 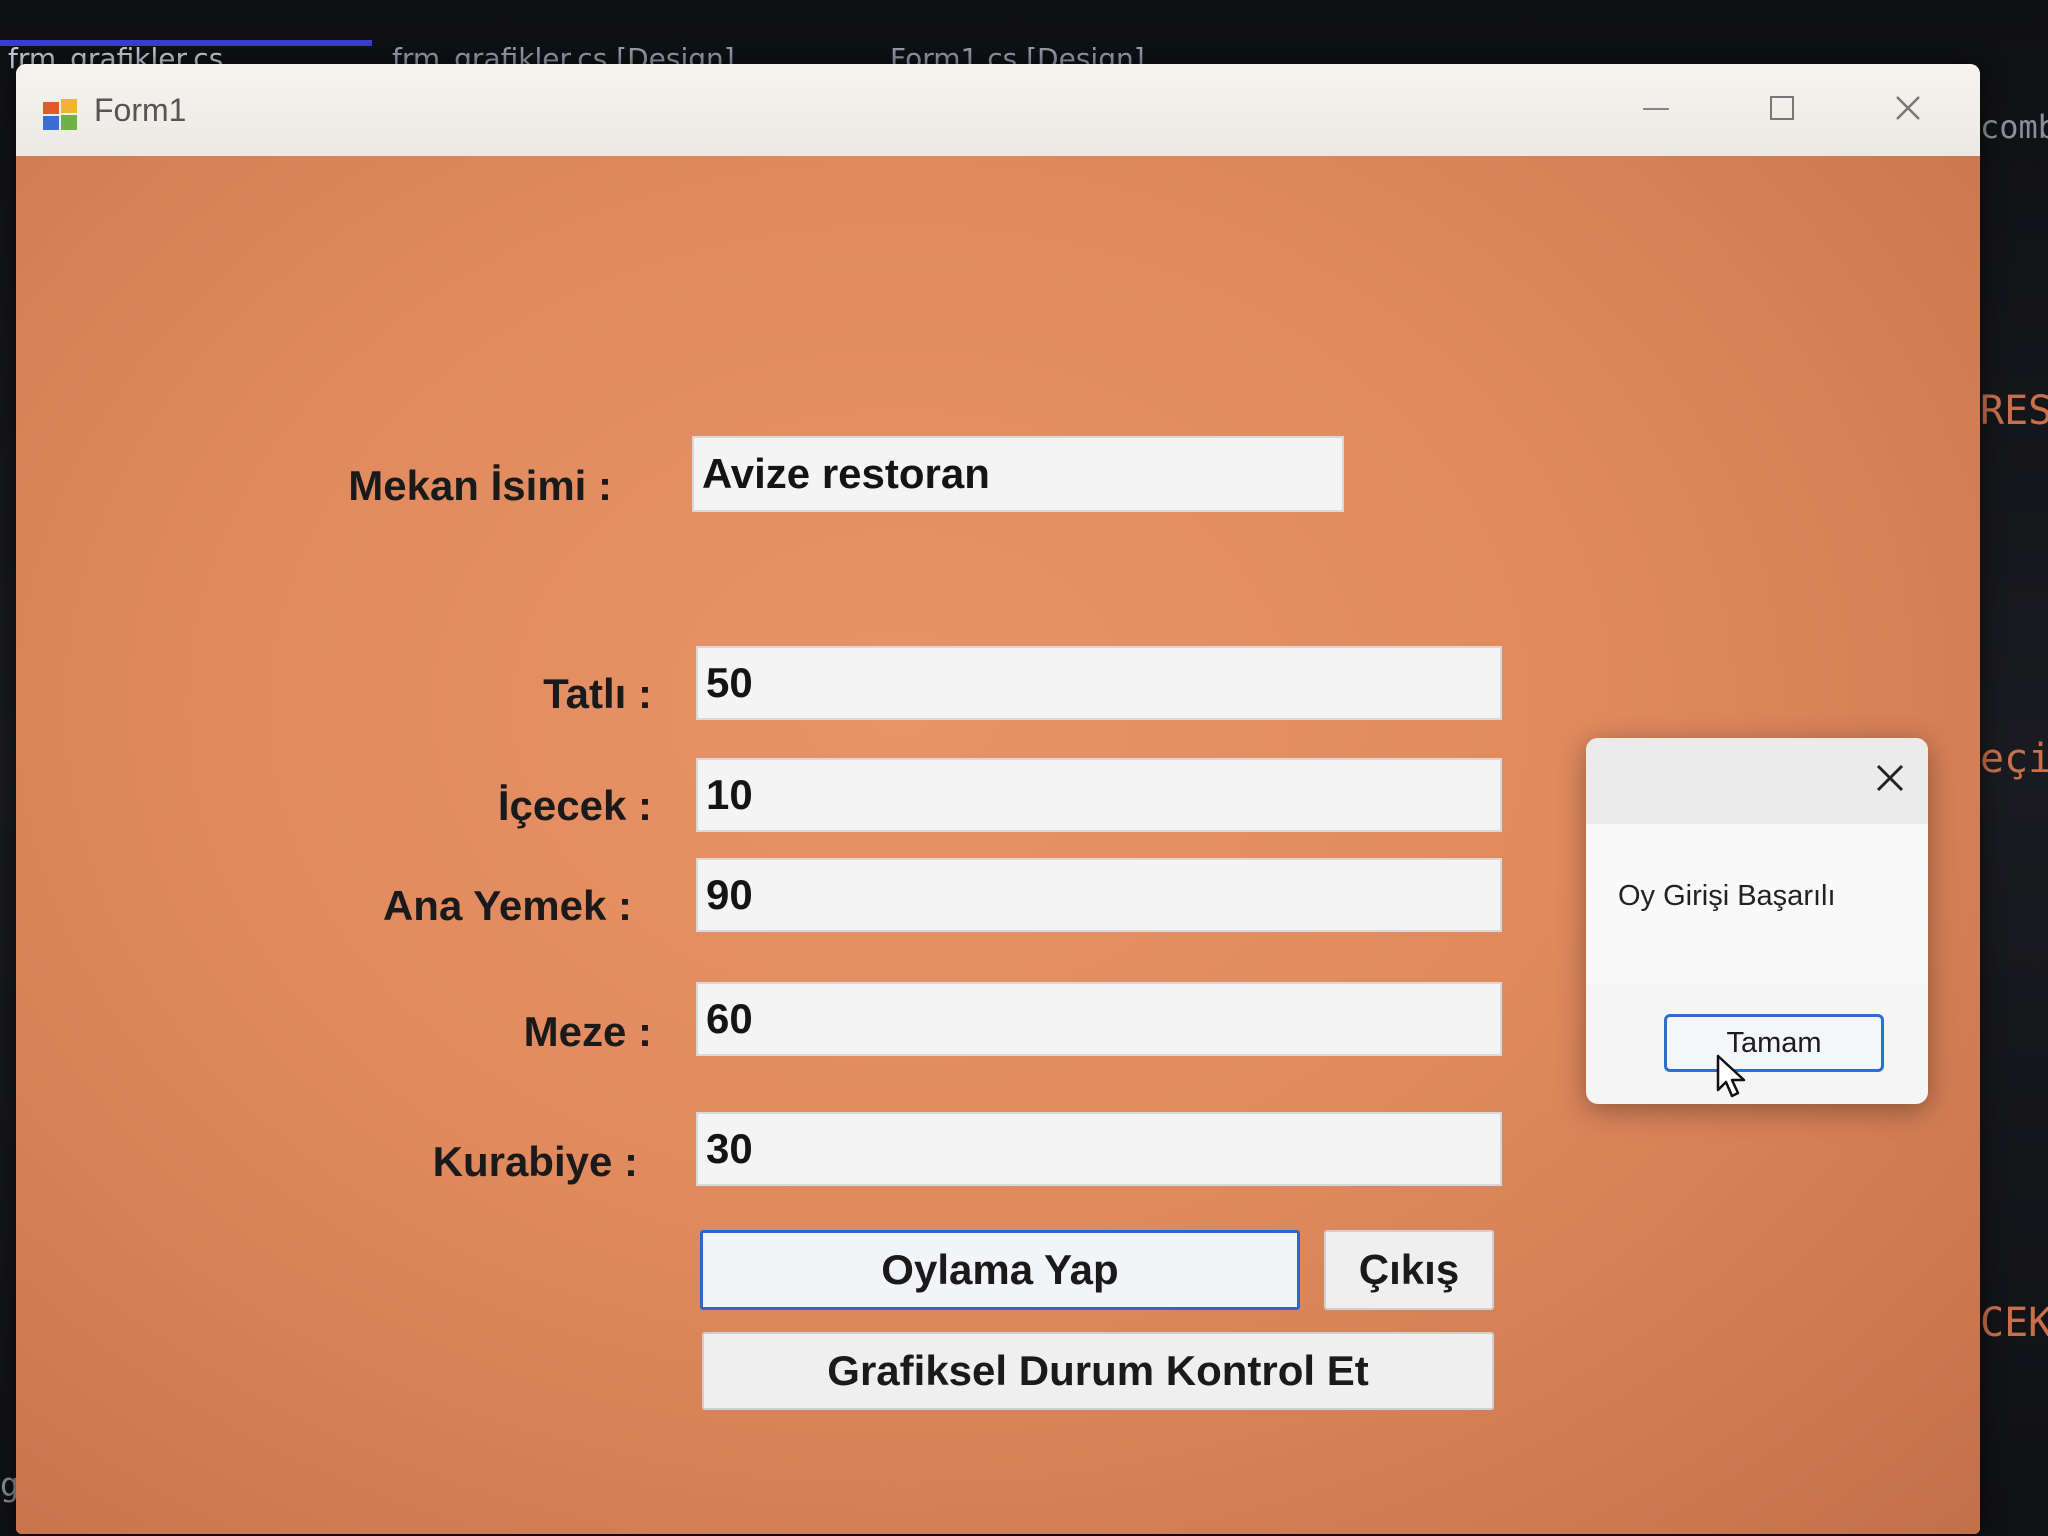 I want to click on app-icon, so click(x=60, y=114).